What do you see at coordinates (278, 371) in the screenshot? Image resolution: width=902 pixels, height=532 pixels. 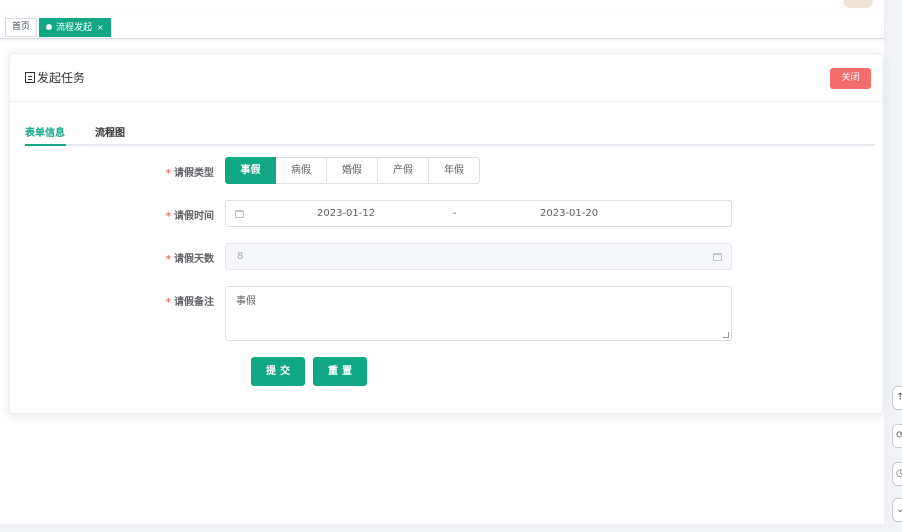 I see `submit-button: 提交` at bounding box center [278, 371].